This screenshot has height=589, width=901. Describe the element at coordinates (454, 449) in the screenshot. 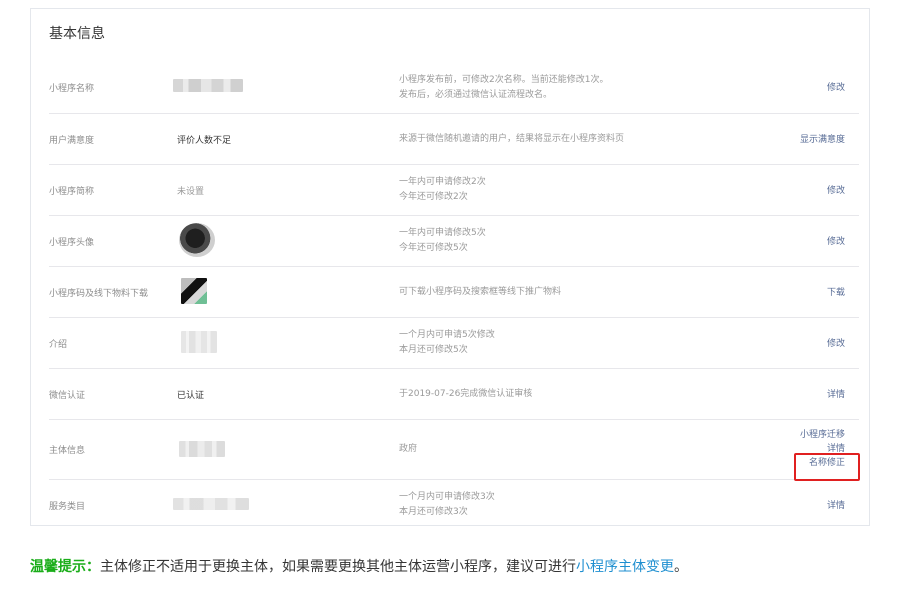

I see `row-entity-info: 主体信息 政府 小程序迁移 详情 名称修正` at that location.